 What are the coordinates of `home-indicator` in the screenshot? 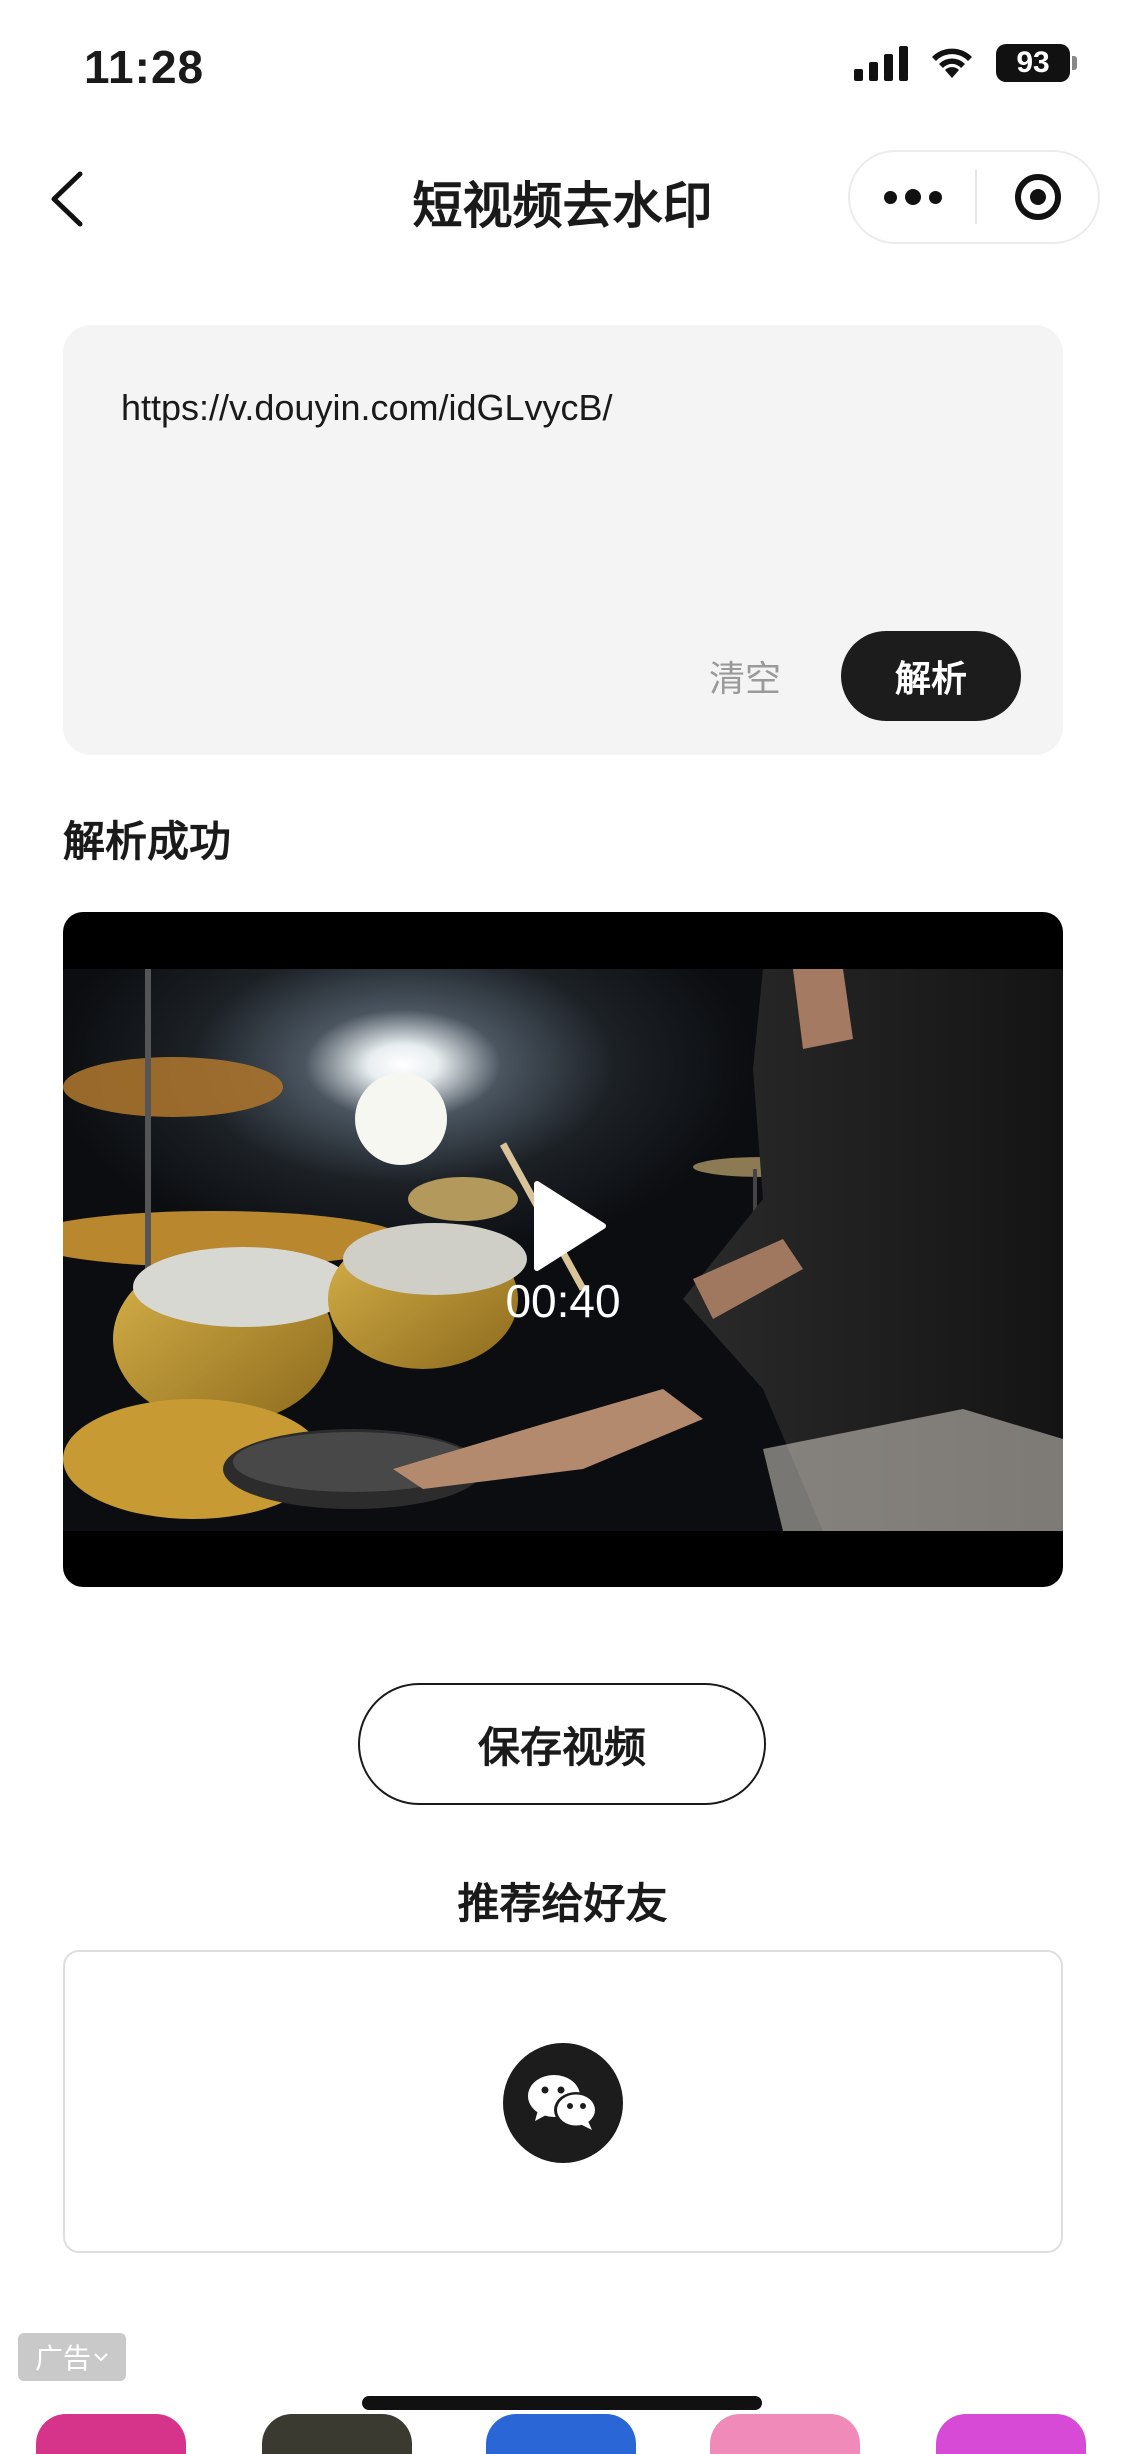 It's located at (562, 2403).